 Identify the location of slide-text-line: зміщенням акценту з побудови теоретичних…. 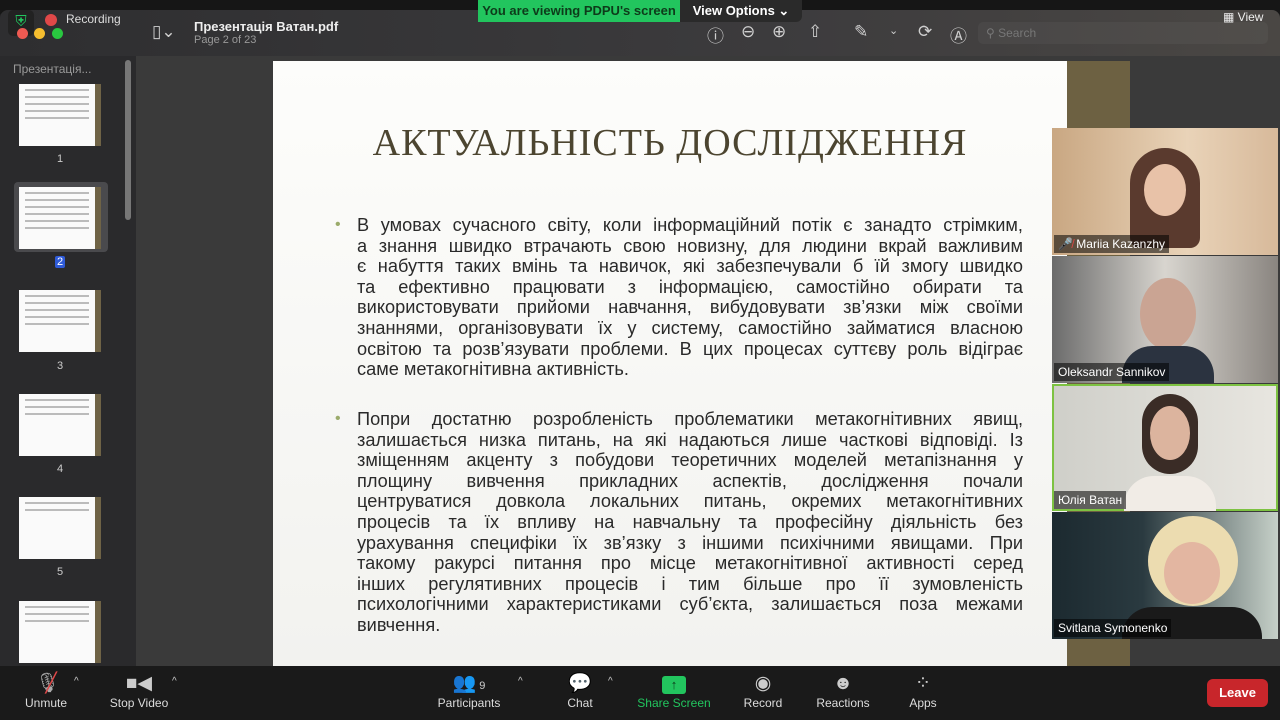
(690, 460).